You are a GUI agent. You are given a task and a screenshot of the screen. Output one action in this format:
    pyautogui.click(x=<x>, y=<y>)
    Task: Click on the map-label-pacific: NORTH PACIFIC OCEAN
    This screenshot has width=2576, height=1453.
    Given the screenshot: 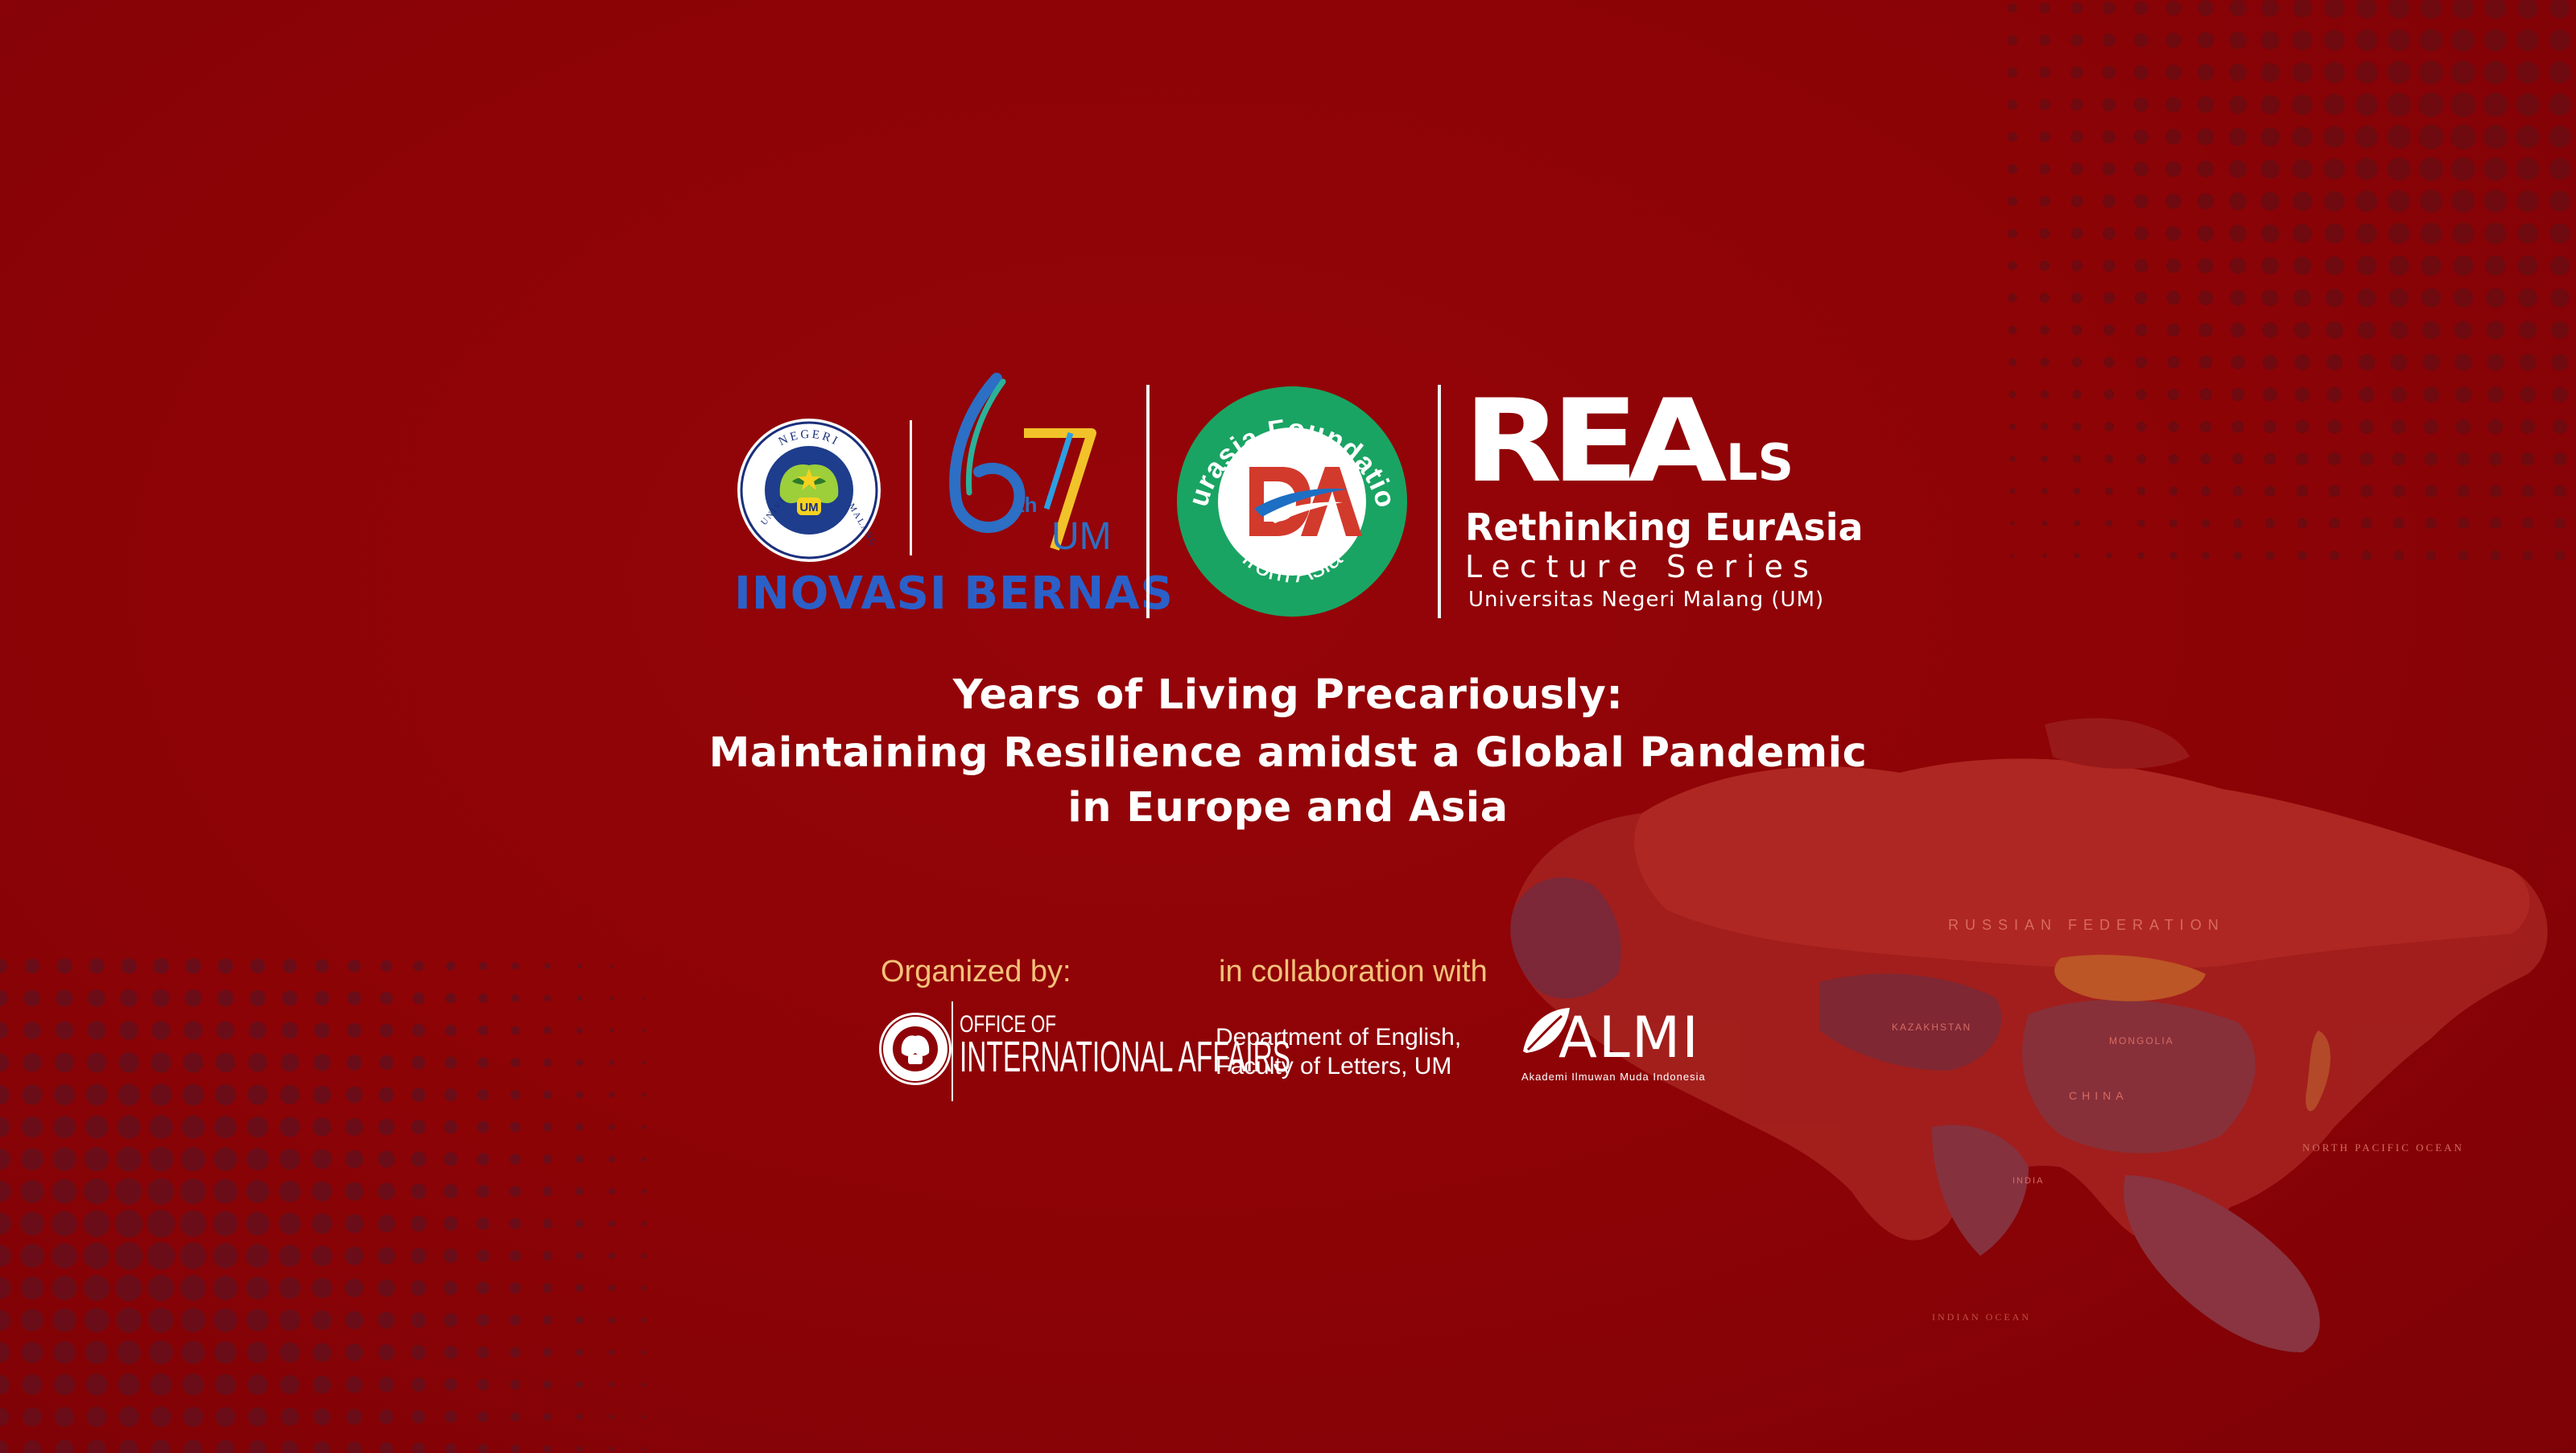 What is the action you would take?
    pyautogui.click(x=2383, y=1148)
    